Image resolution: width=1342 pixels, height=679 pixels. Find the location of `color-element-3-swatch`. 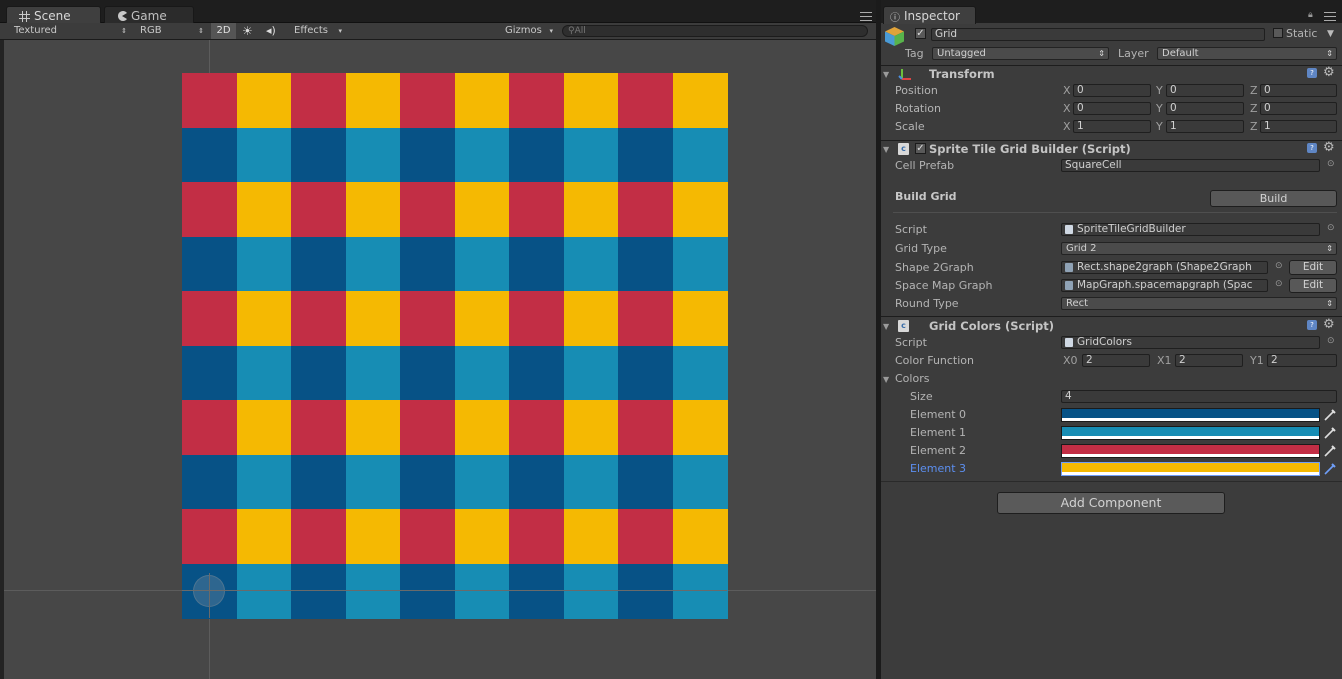

color-element-3-swatch is located at coordinates (1190, 469).